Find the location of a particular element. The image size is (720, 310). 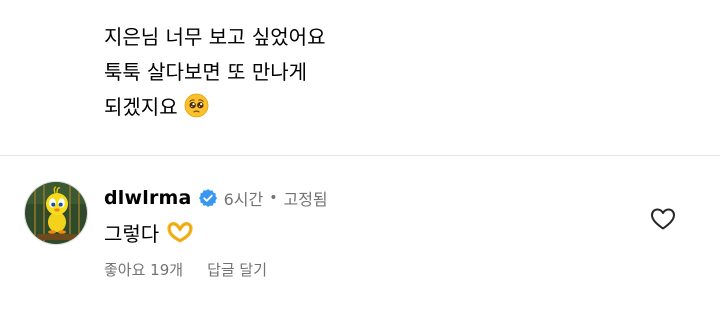

comment-line-2: 툭툭 살다보면 또 만나게 is located at coordinates (206, 72).